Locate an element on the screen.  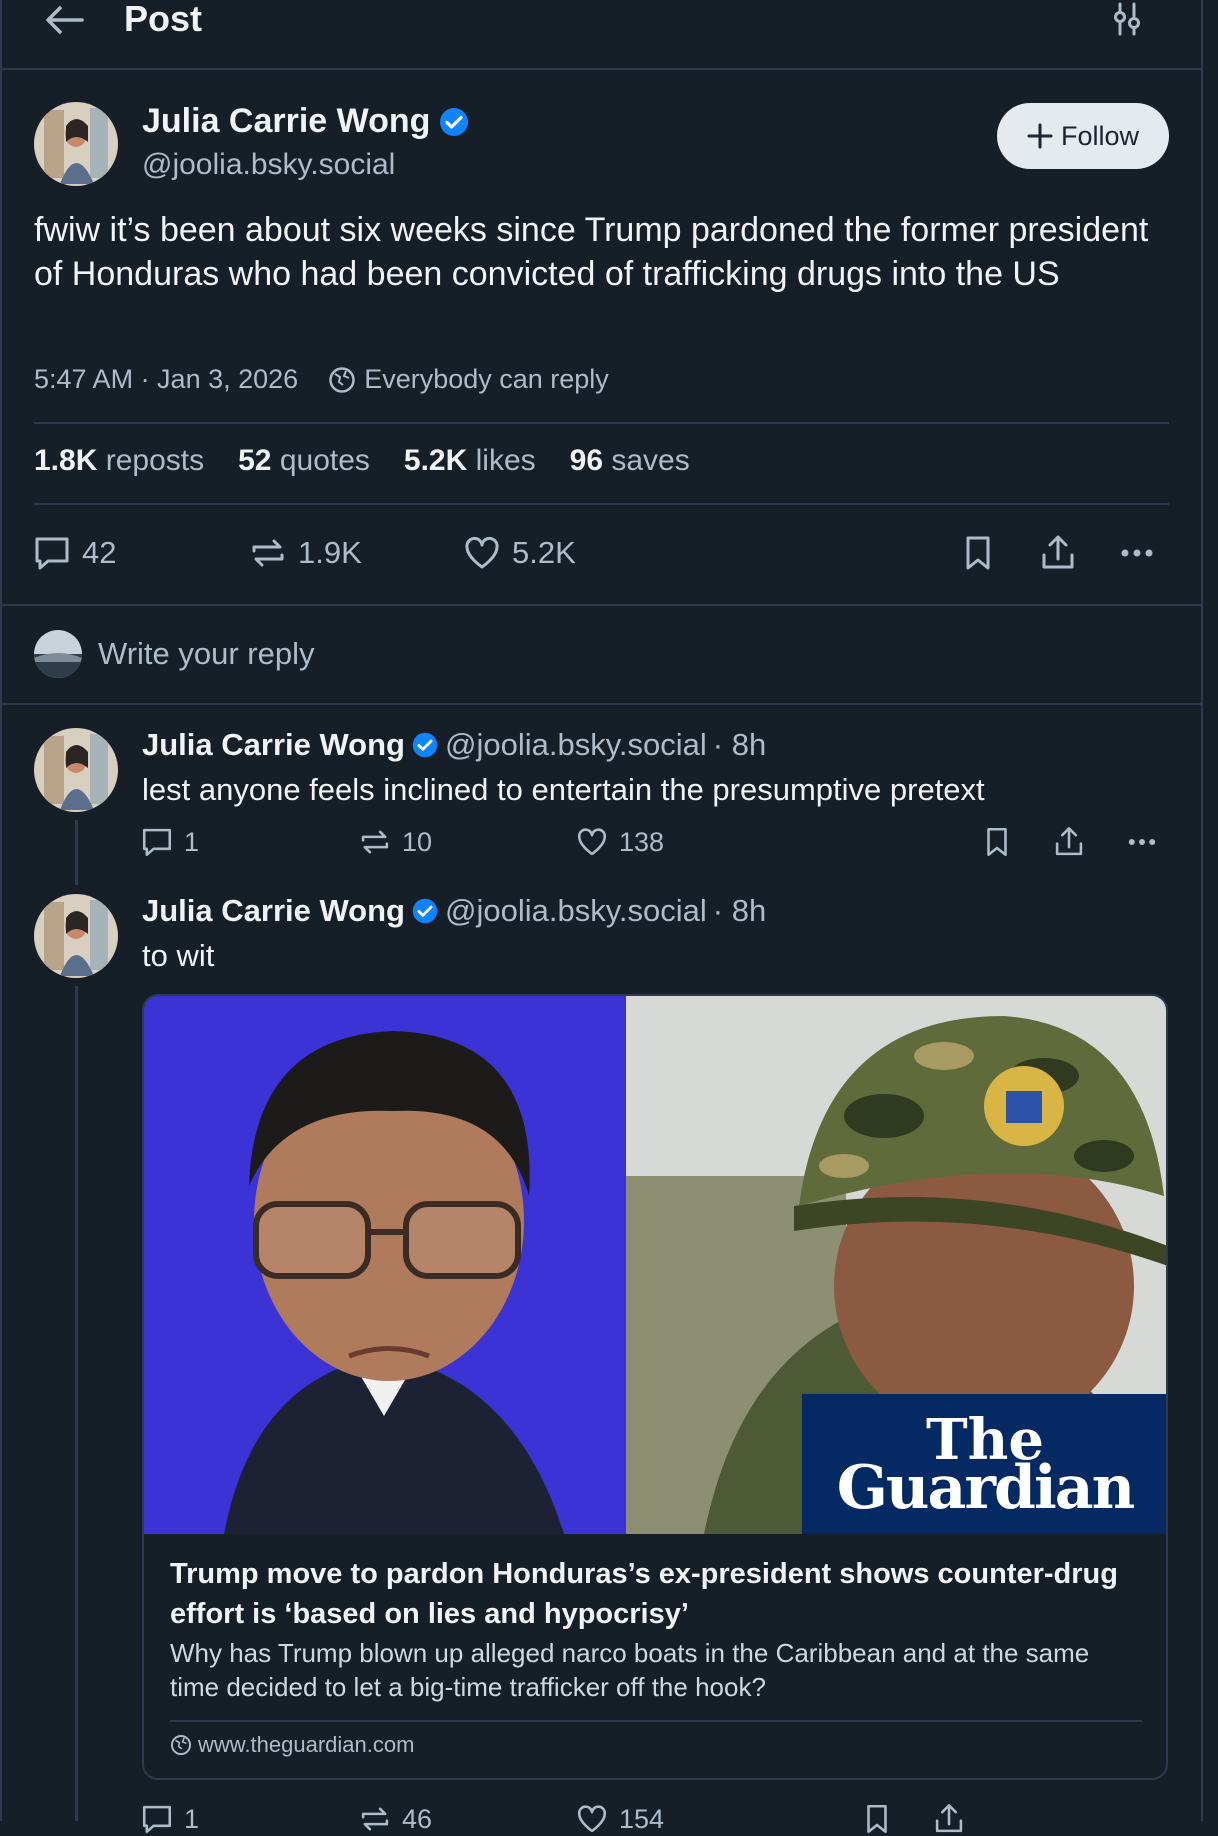
author-name-row: Julia Carrie Wong is located at coordinates (306, 121).